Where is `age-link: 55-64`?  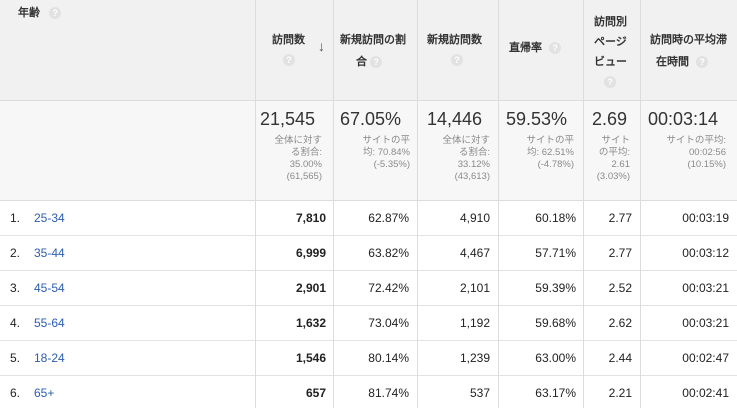 age-link: 55-64 is located at coordinates (49, 323).